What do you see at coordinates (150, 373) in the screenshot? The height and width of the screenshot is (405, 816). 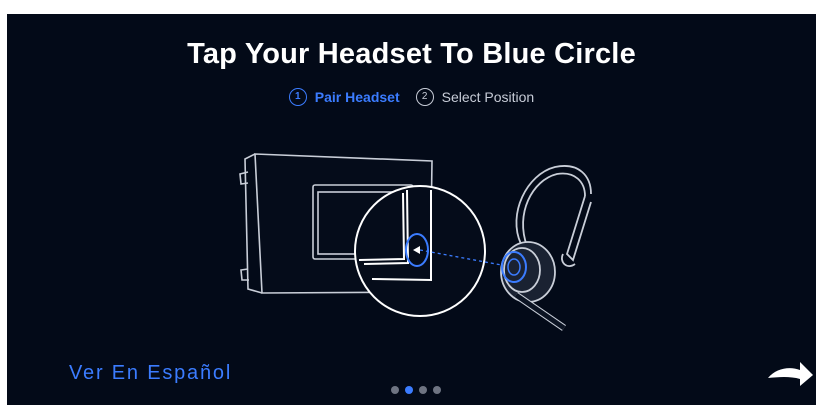 I see `spanish-language-link: Ver En Español` at bounding box center [150, 373].